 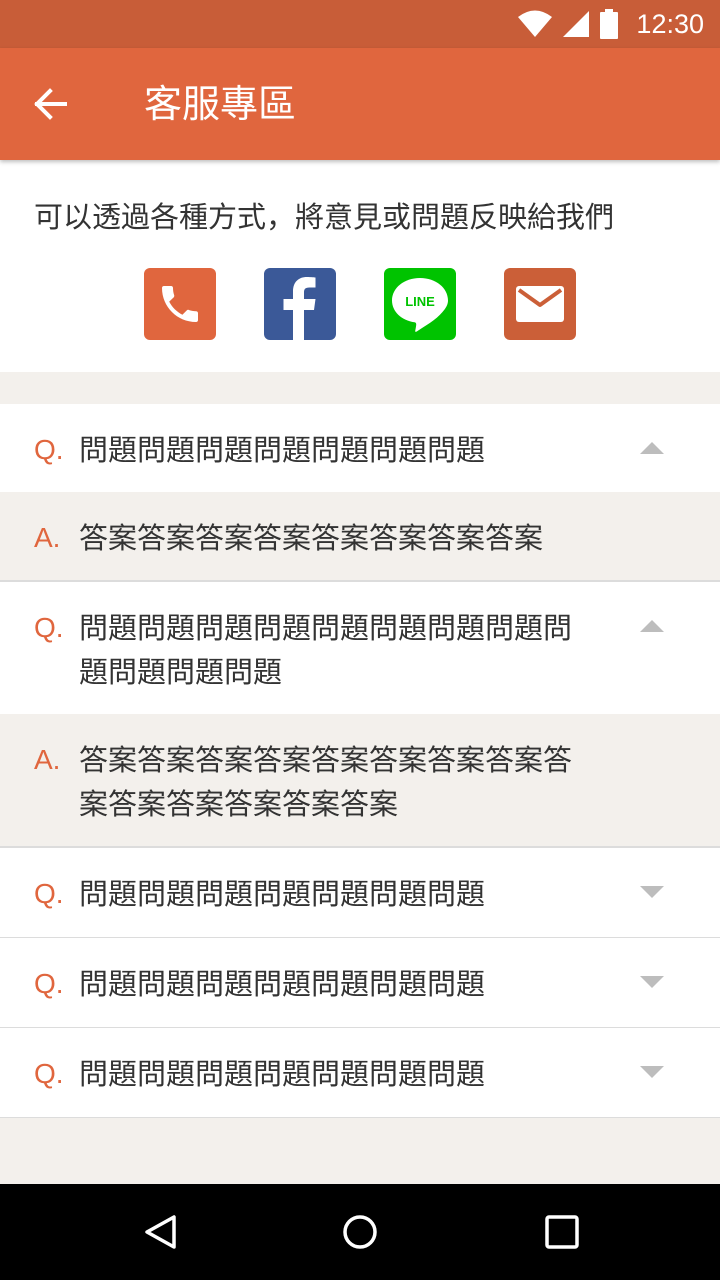 I want to click on facebook-icon, so click(x=299, y=308).